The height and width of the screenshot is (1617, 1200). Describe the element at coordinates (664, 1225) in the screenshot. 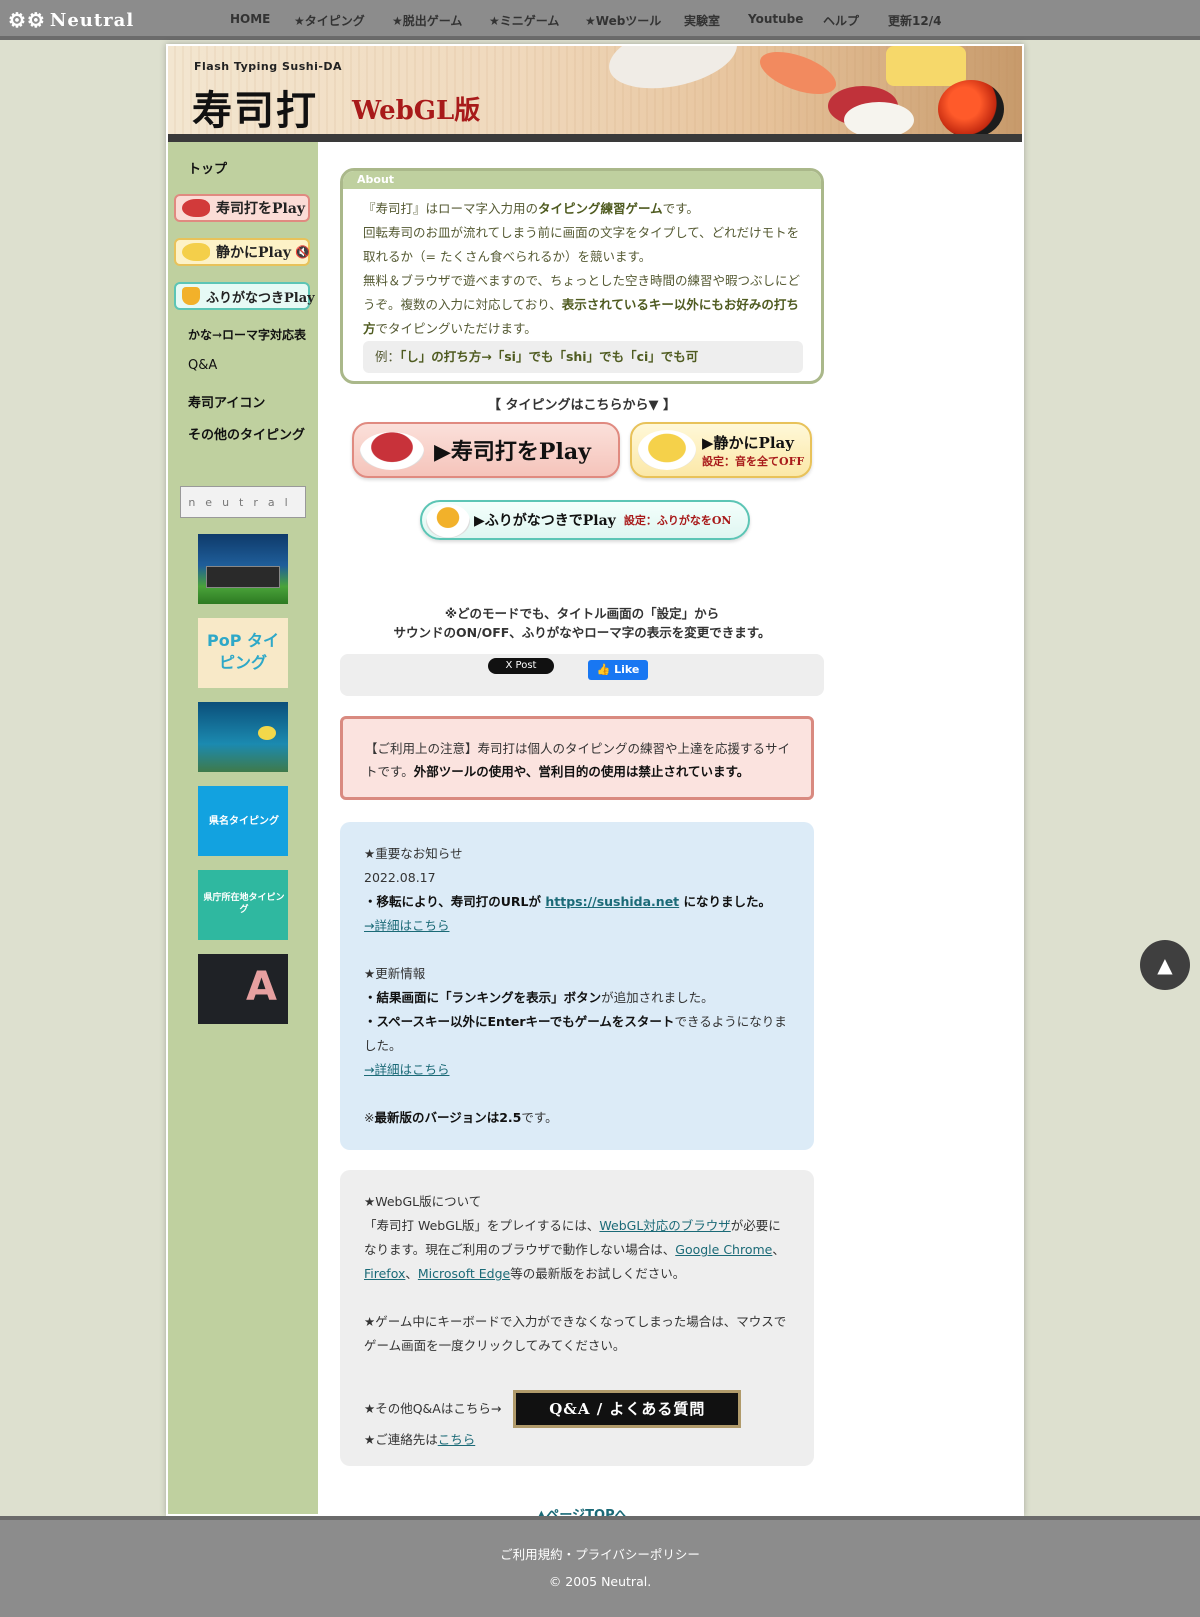

I see `webgl-browser-link: WebGL対応のブラウザ` at that location.